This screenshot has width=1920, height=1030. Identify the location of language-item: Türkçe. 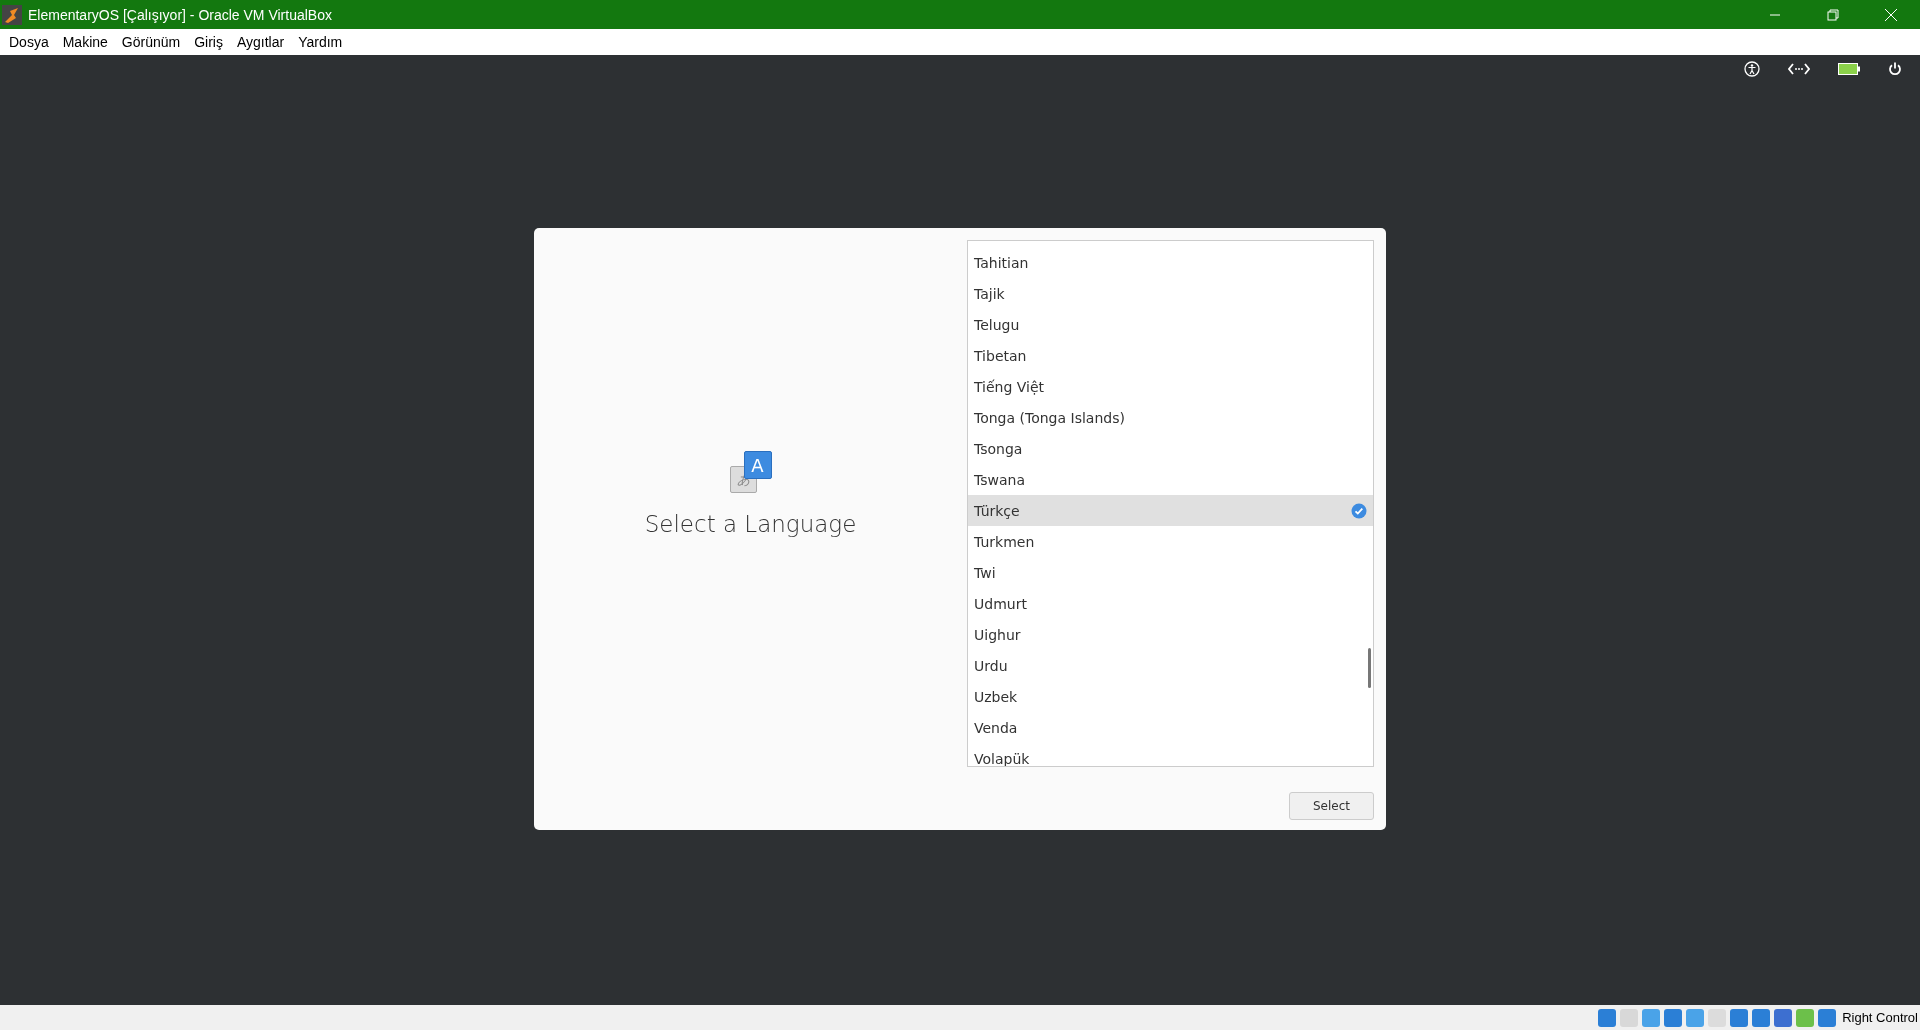
(1170, 510).